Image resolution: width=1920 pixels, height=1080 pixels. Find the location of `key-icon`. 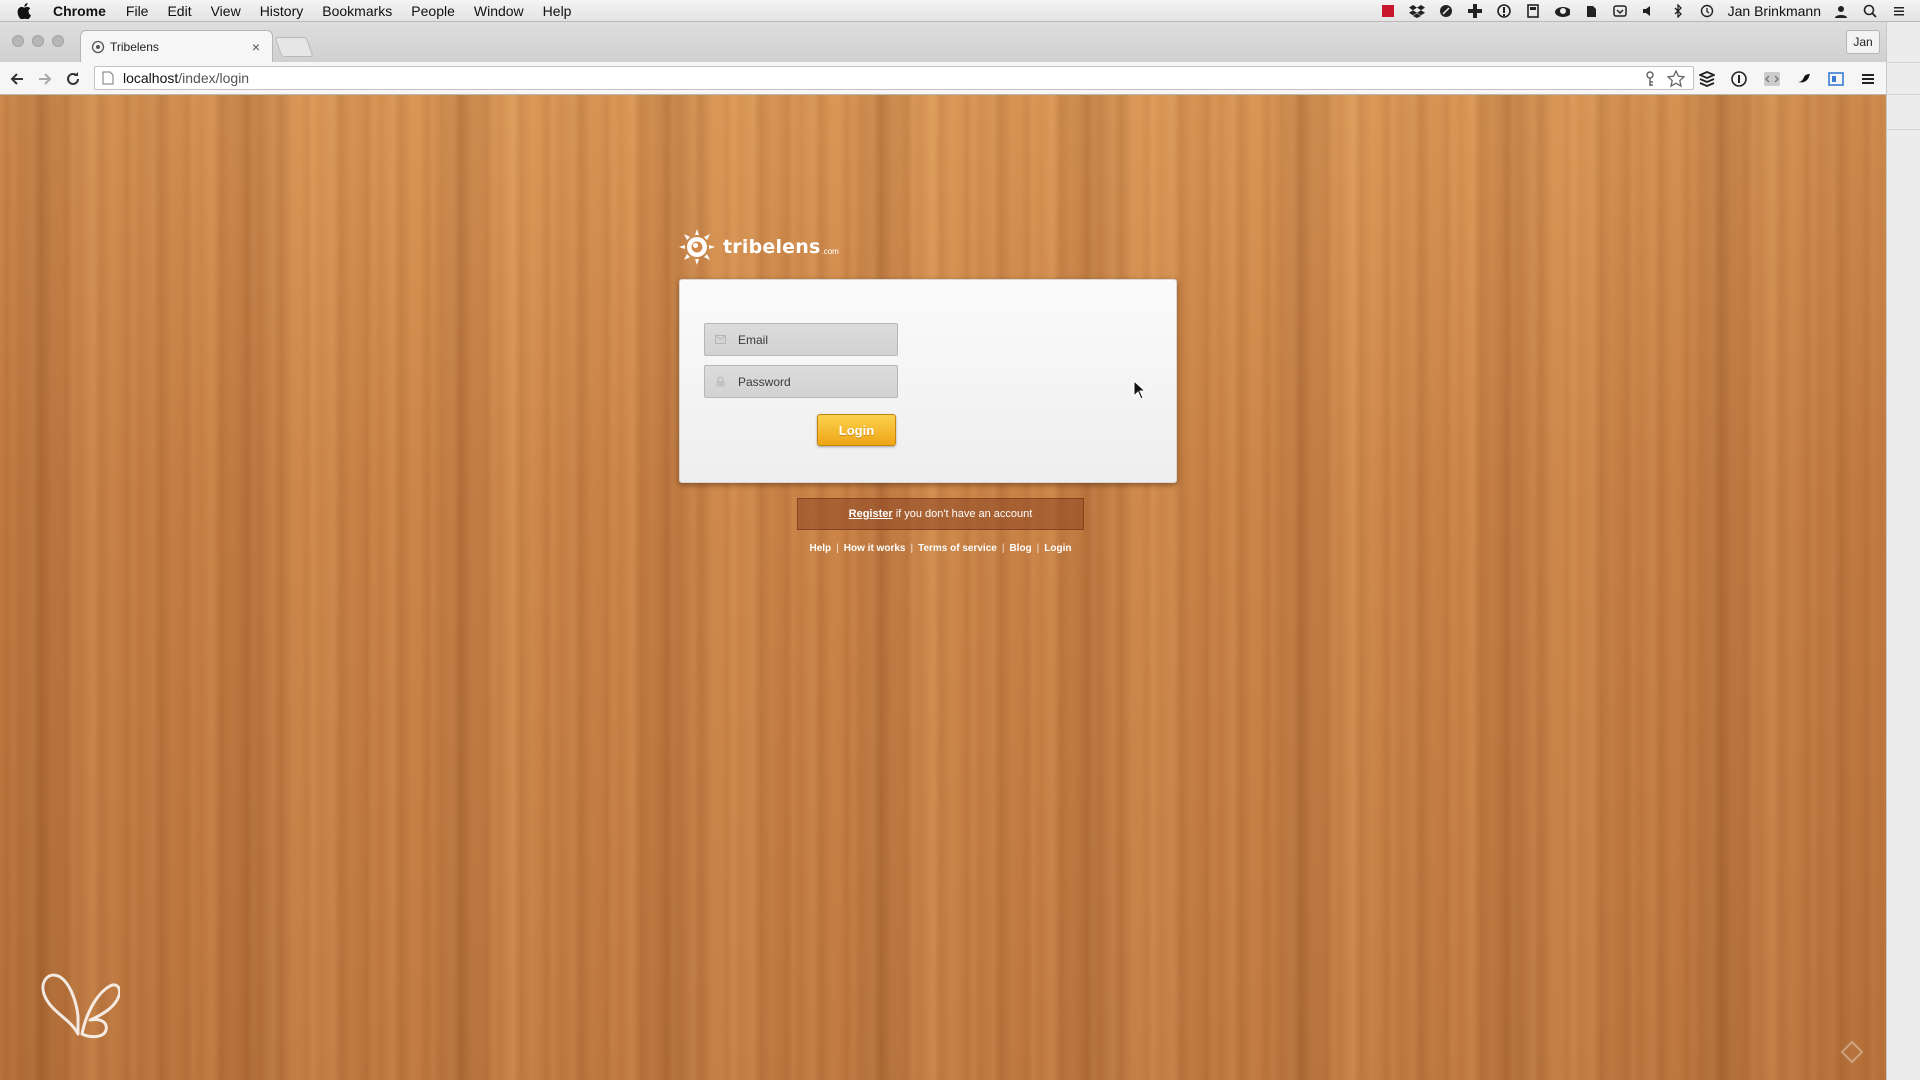

key-icon is located at coordinates (1650, 79).